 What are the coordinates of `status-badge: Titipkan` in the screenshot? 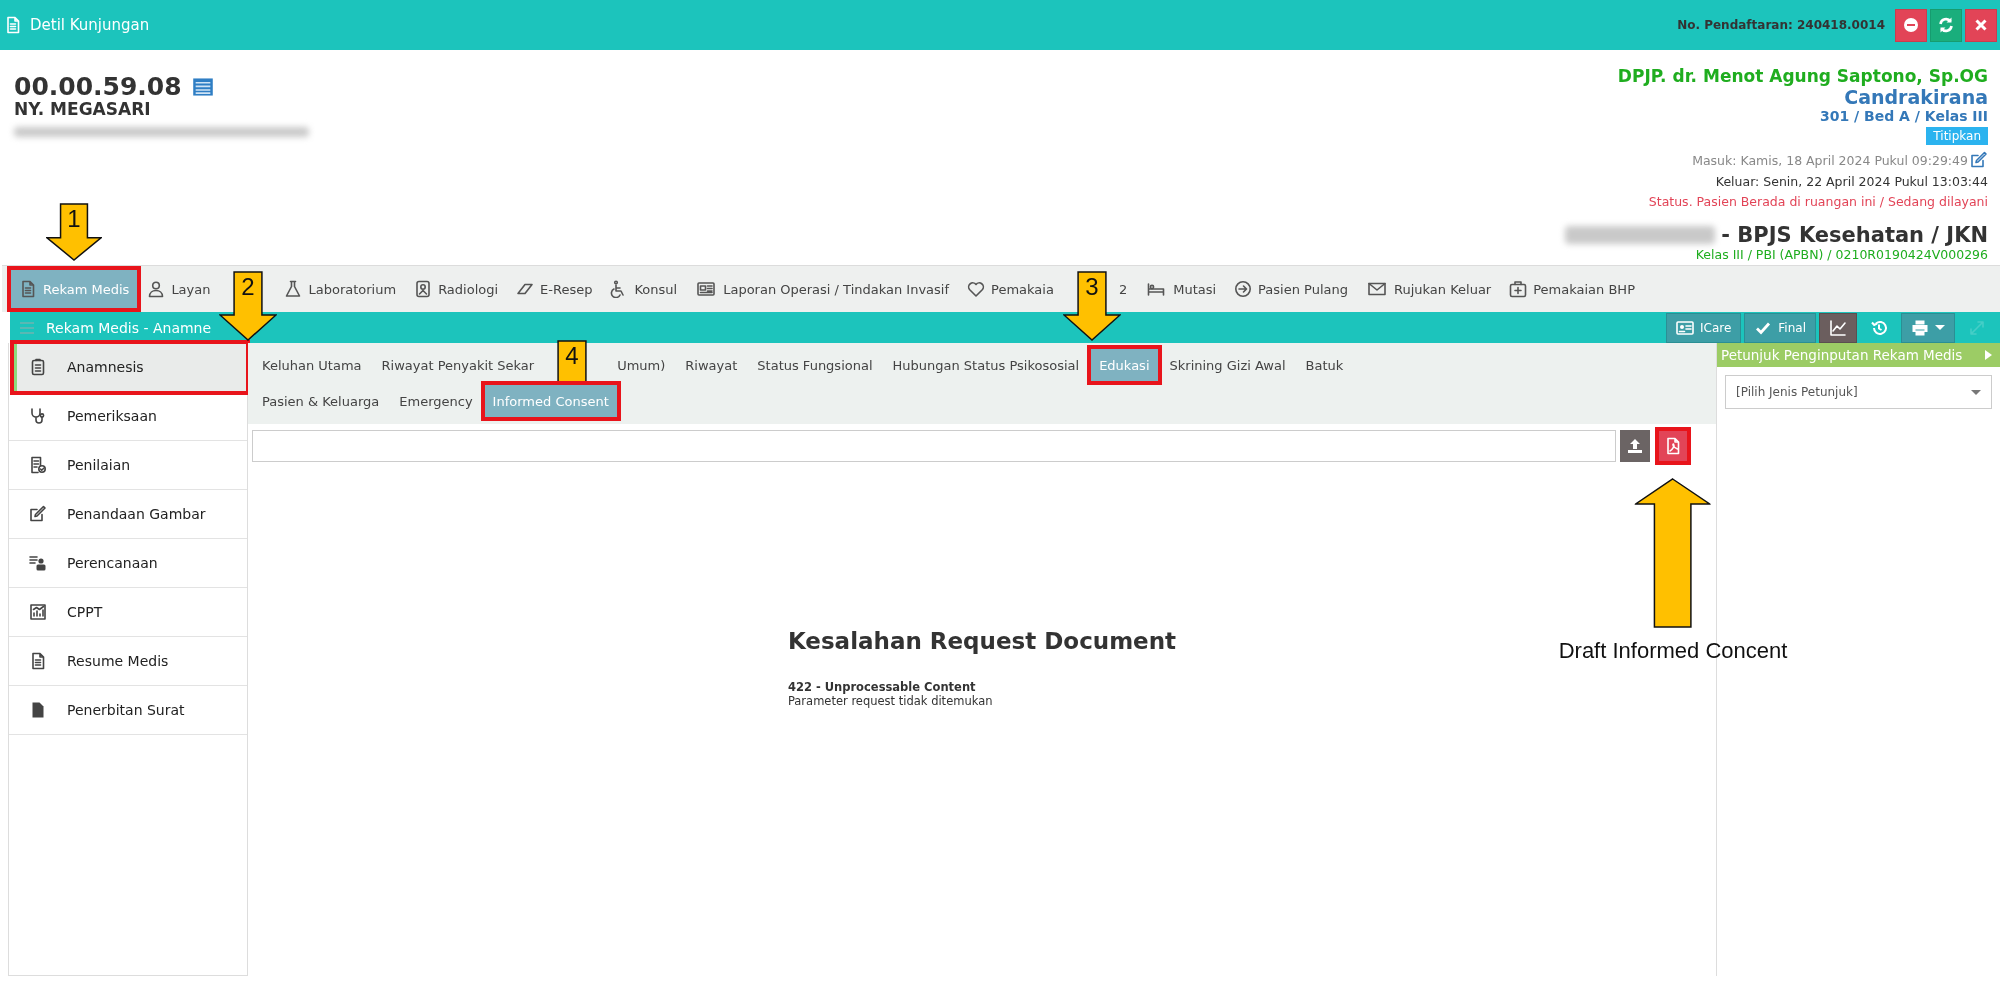 It's located at (1957, 136).